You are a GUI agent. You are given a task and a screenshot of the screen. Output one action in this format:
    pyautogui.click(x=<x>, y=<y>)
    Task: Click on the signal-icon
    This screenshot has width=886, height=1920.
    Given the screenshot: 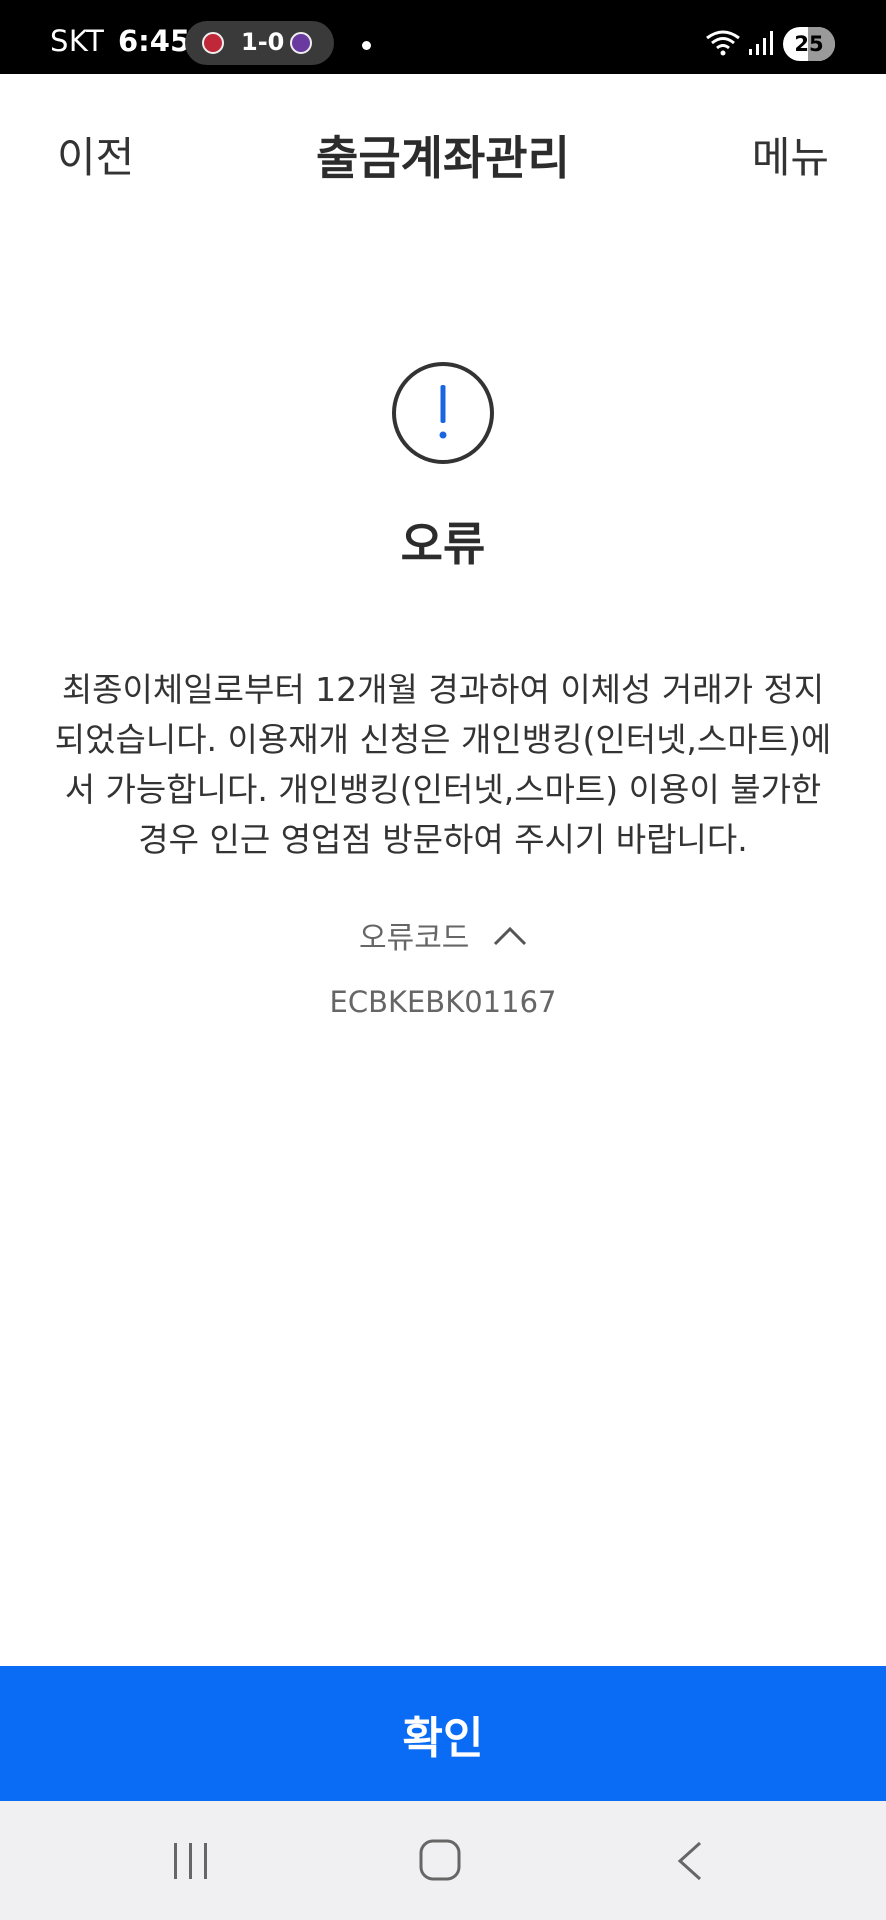 What is the action you would take?
    pyautogui.click(x=761, y=43)
    